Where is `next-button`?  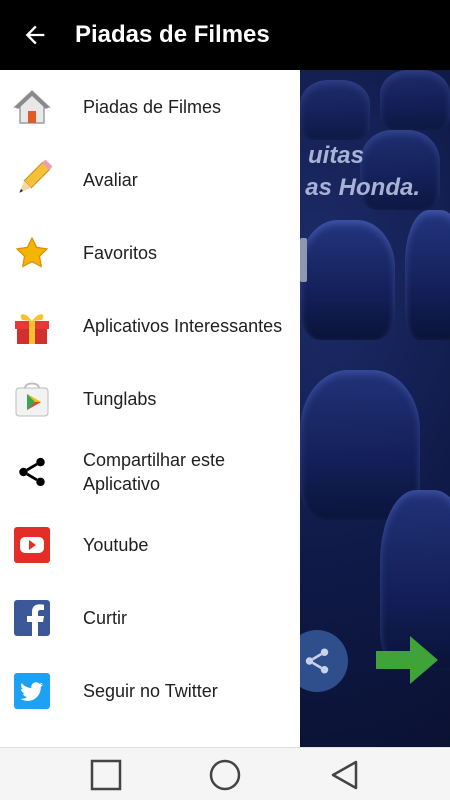 next-button is located at coordinates (407, 662).